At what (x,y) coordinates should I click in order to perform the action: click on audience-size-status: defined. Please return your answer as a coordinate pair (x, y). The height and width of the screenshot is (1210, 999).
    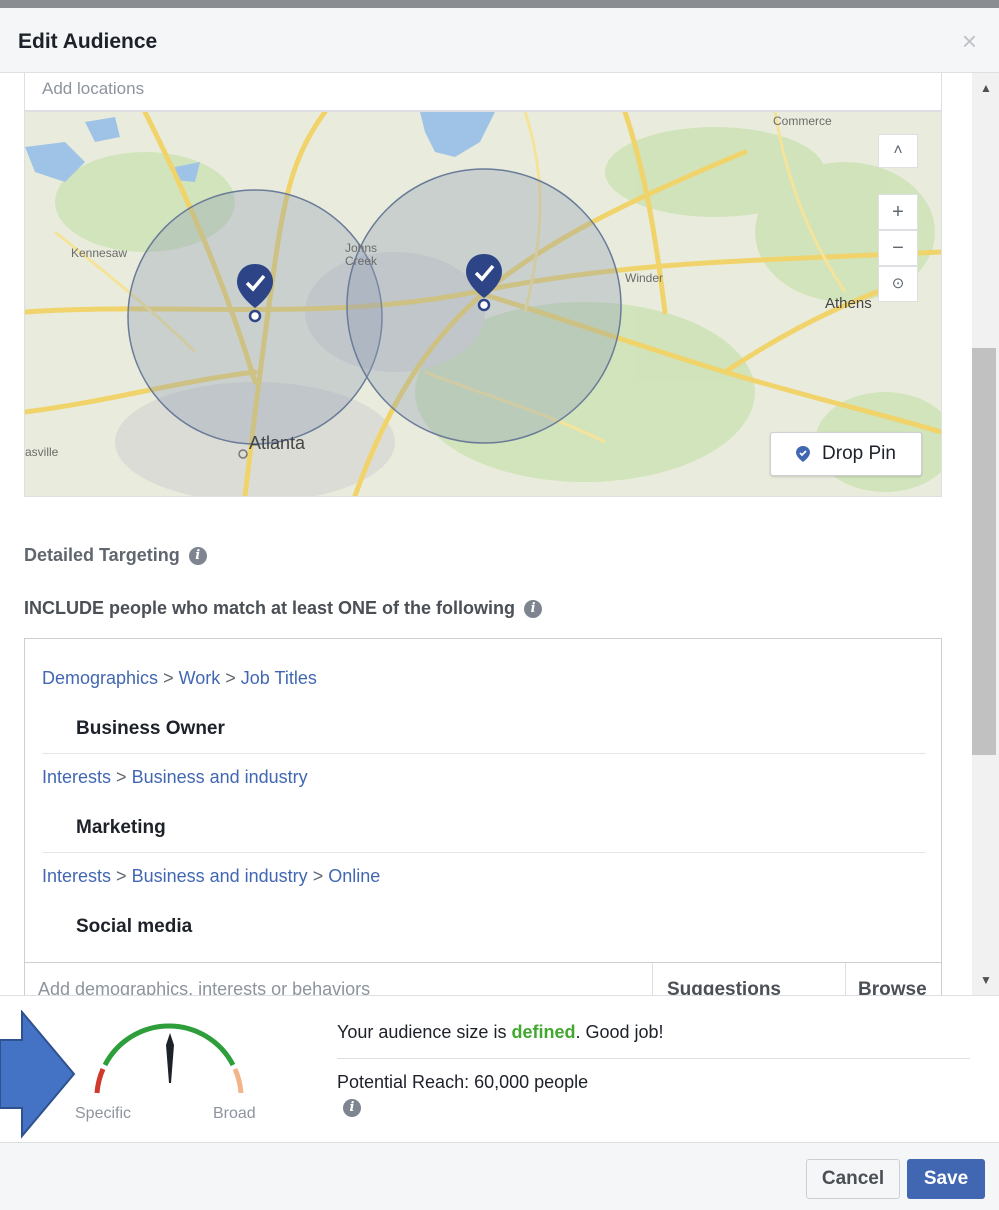
    Looking at the image, I should click on (543, 1032).